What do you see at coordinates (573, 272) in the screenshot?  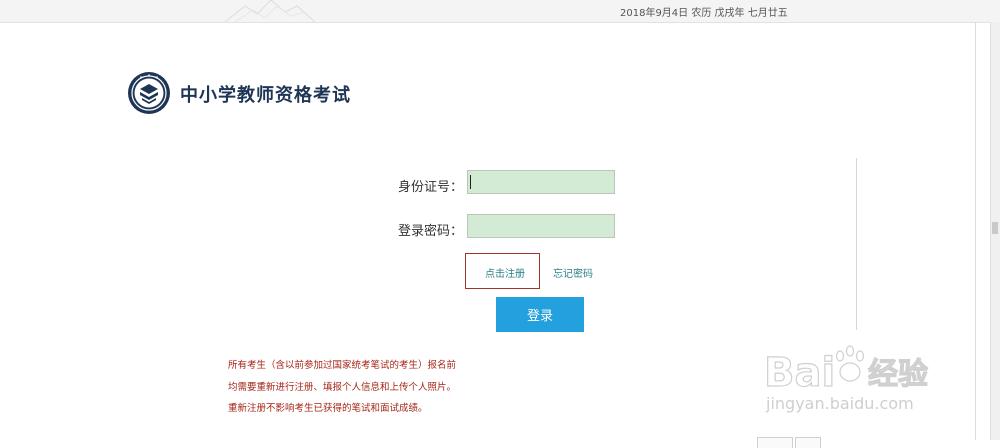 I see `forgot-password-link: 忘记密码` at bounding box center [573, 272].